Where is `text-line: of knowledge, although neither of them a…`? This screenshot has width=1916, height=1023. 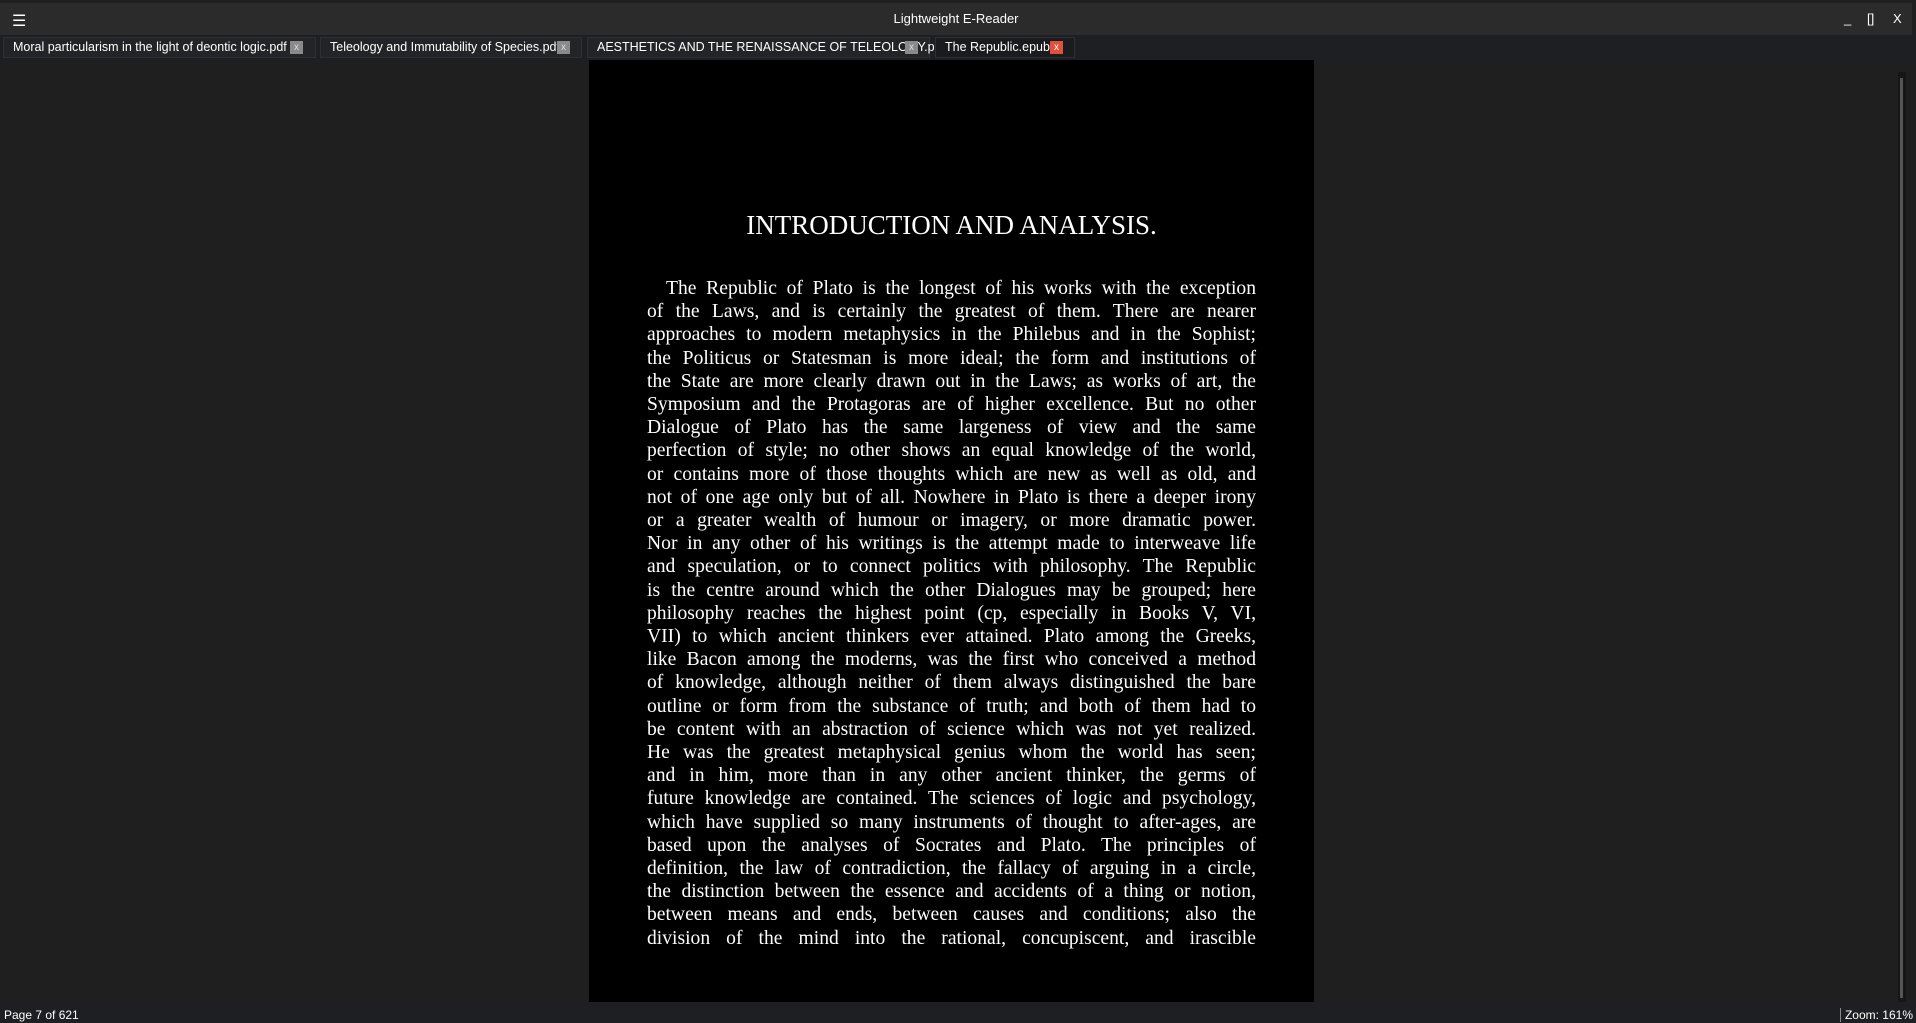 text-line: of knowledge, although neither of them a… is located at coordinates (951, 683).